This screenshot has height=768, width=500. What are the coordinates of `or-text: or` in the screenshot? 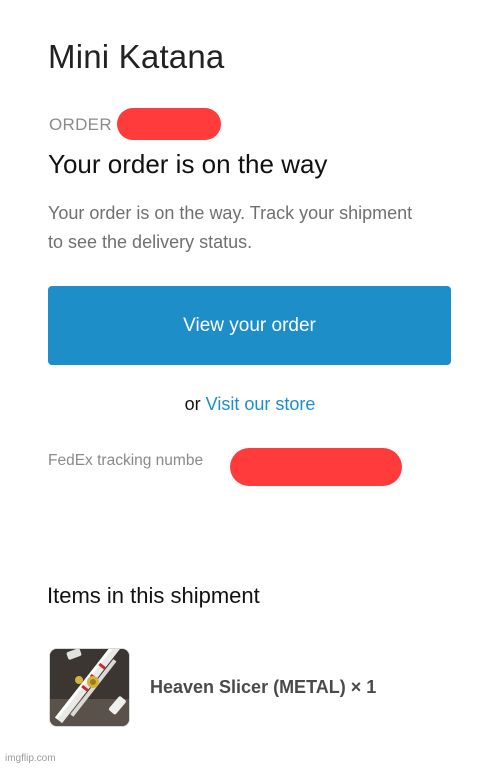 It's located at (192, 404).